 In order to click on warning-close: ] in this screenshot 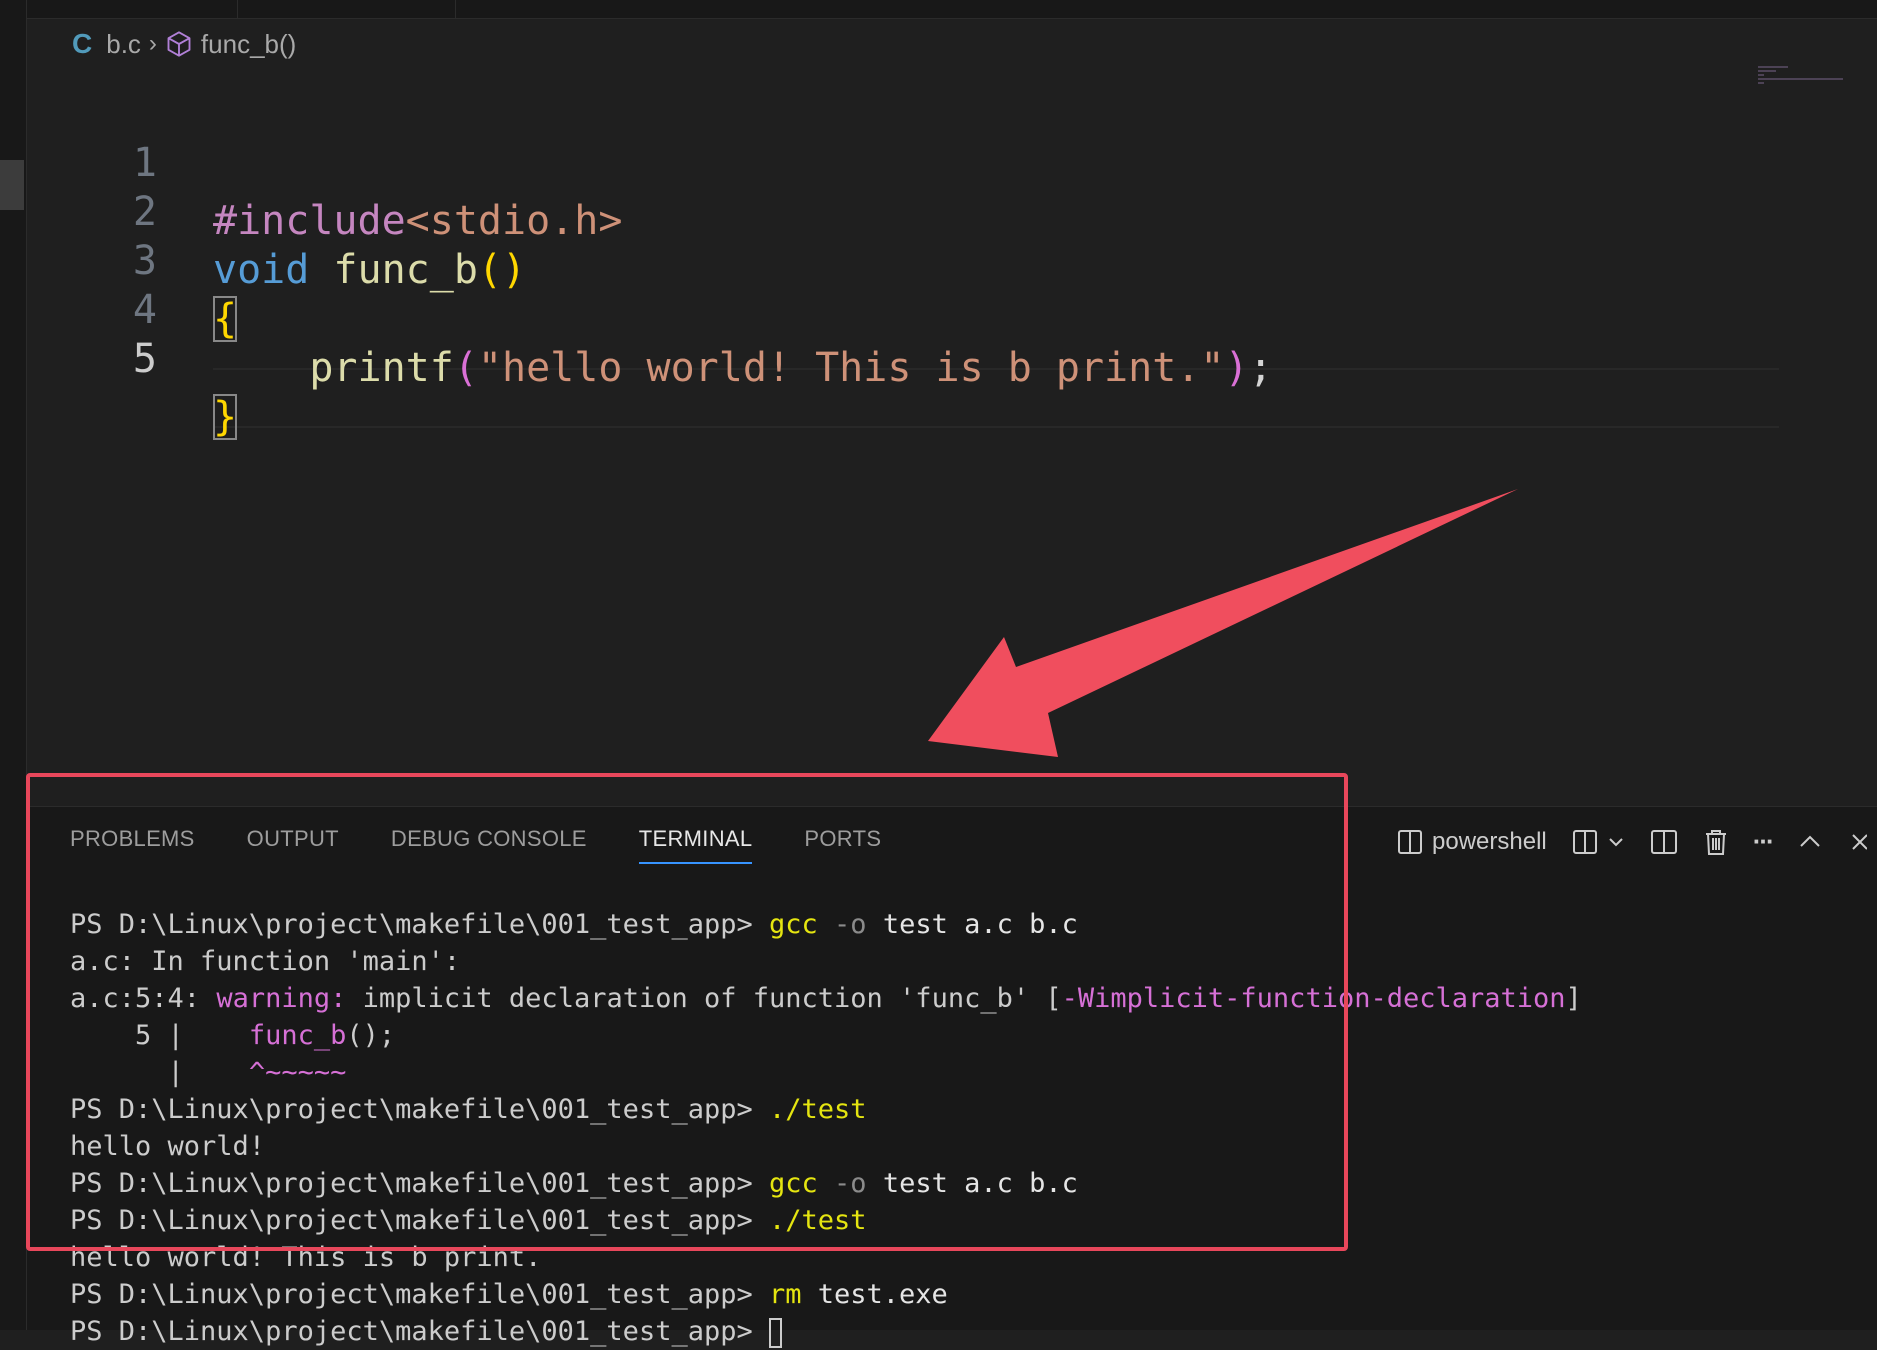, I will do `click(1573, 998)`.